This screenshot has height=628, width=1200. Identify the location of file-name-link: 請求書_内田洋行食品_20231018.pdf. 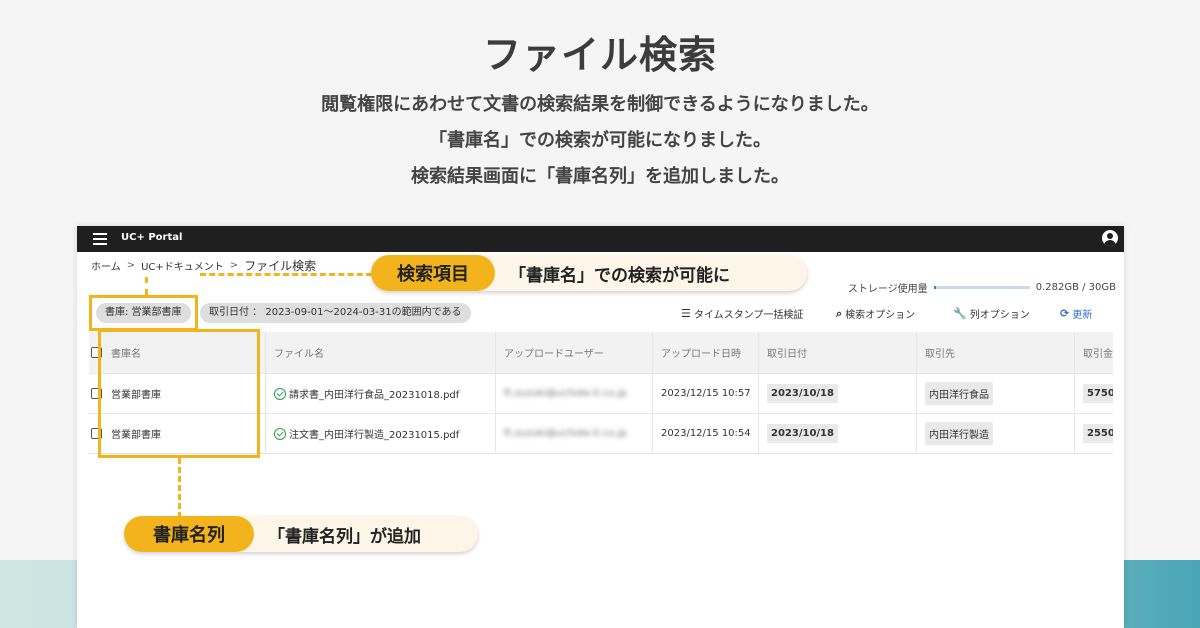
(374, 393).